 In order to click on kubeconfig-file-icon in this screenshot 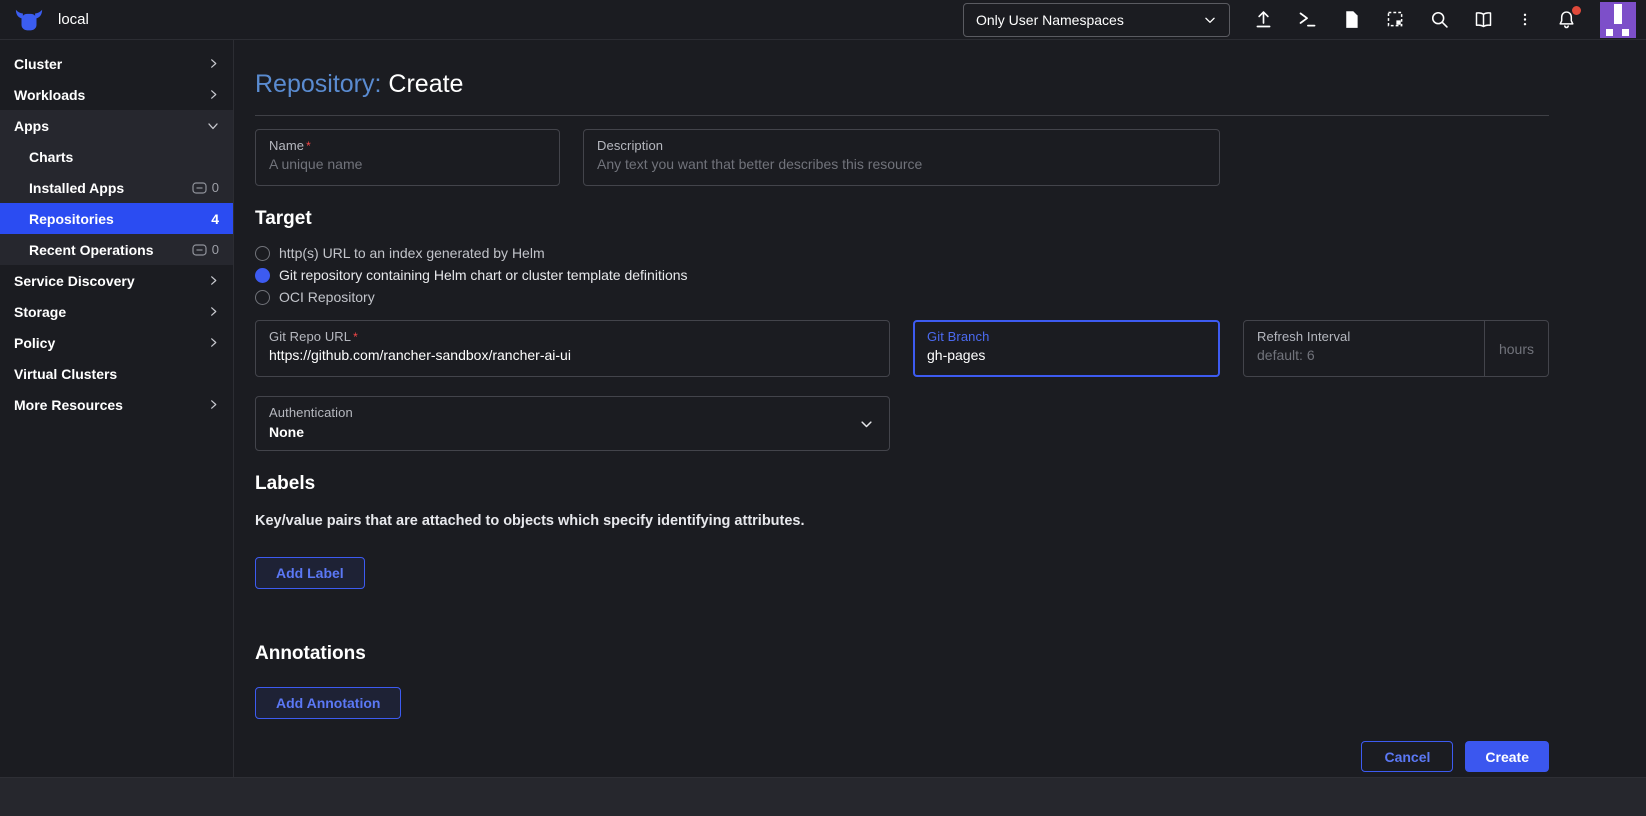, I will do `click(1351, 19)`.